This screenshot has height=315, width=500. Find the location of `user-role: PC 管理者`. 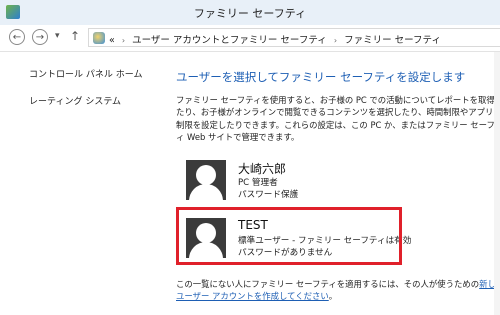

user-role: PC 管理者 is located at coordinates (258, 183).